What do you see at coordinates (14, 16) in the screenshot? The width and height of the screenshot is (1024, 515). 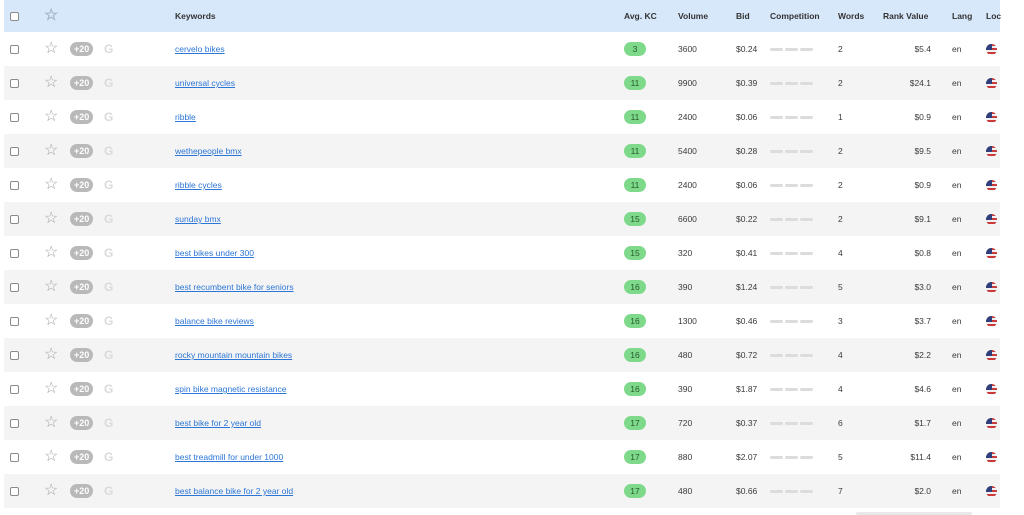 I see `select-all-checkbox` at bounding box center [14, 16].